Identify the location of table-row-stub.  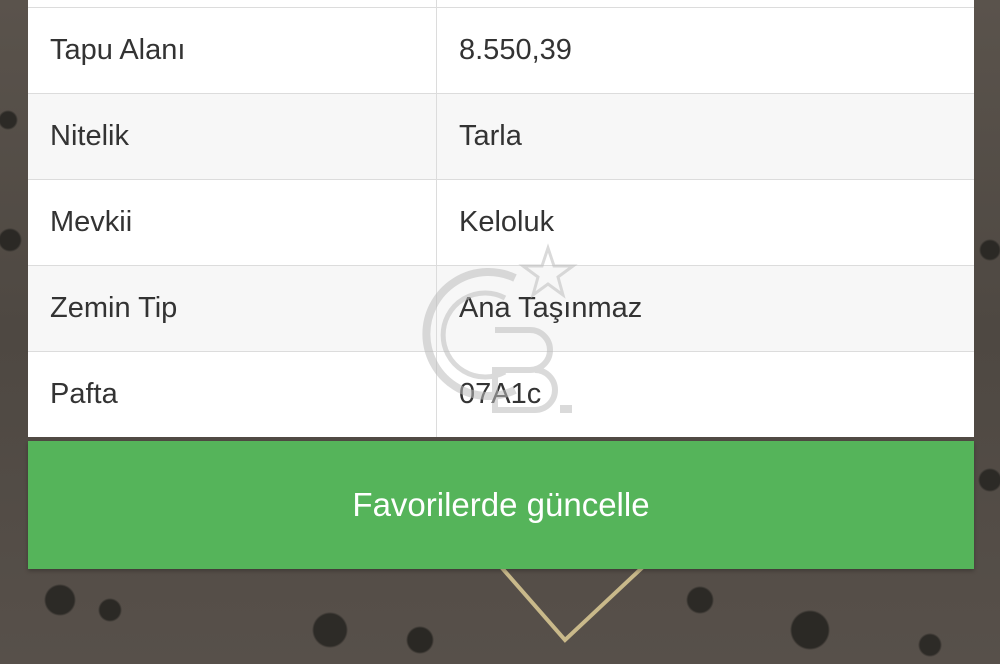
(501, 4).